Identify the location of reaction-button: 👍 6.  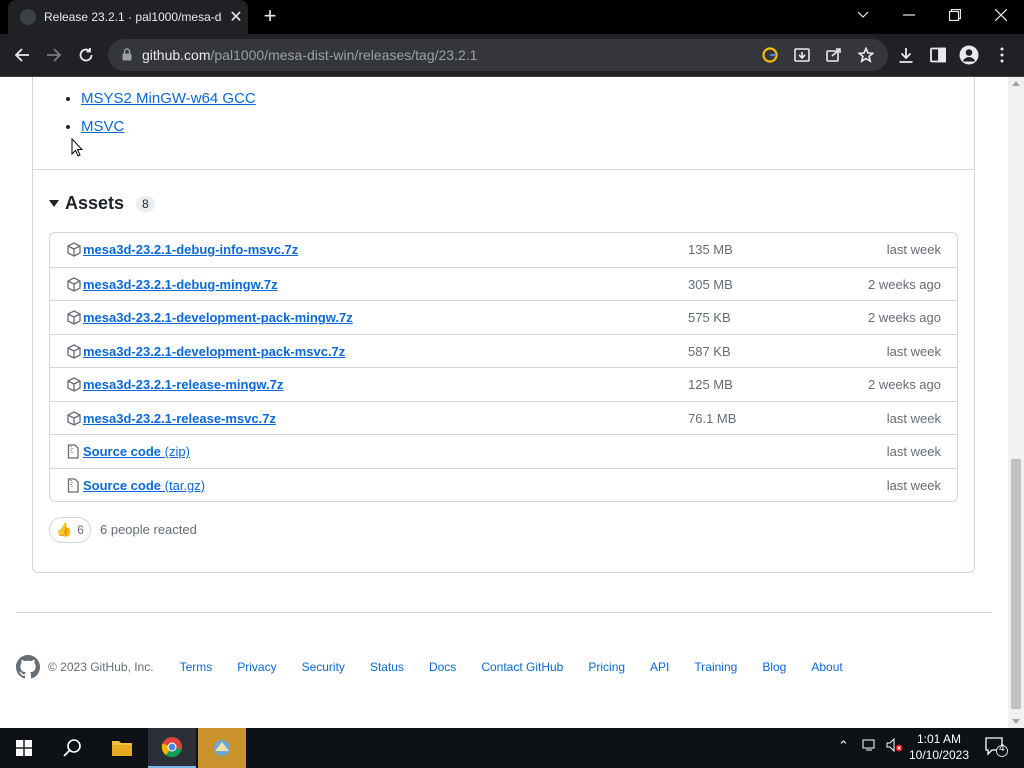
(70, 530).